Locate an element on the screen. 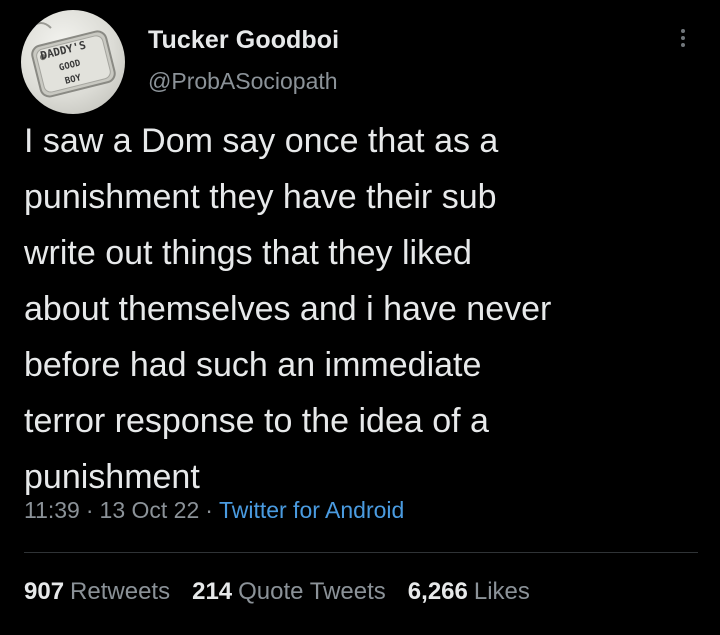  engagement-stats: 907 Retweets 214 Quote Tweets 6,266 Likes is located at coordinates (288, 592).